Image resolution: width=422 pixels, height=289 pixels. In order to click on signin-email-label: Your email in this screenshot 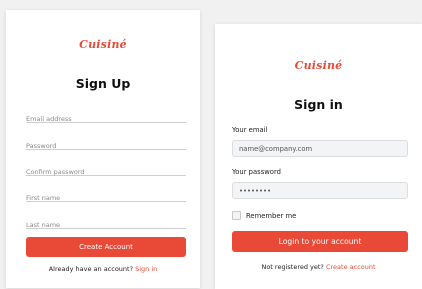, I will do `click(250, 130)`.